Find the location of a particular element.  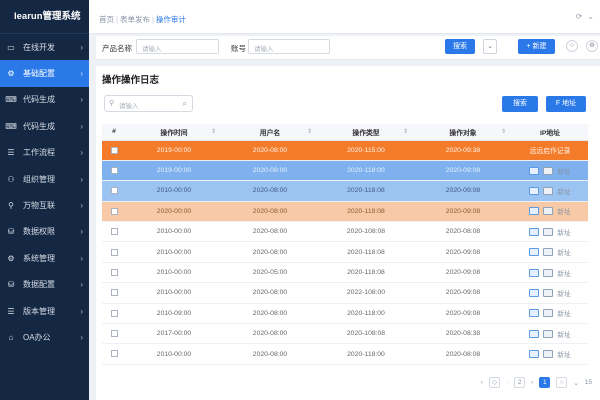

code-icon: ⌨ is located at coordinates (11, 126).